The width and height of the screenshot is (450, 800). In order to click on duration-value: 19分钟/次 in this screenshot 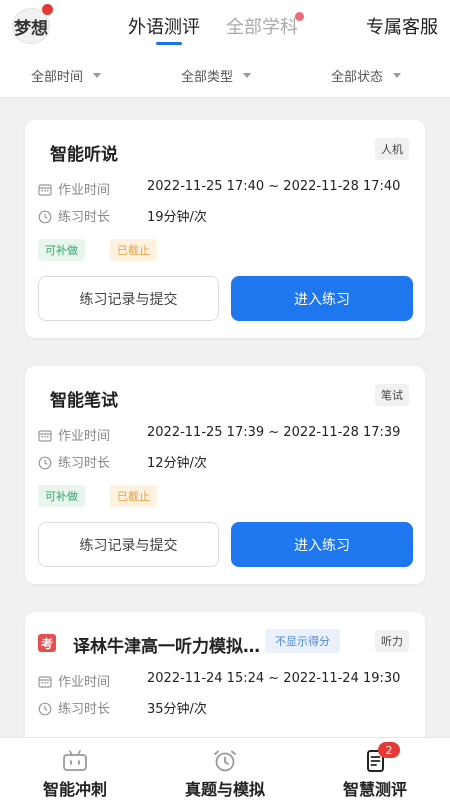, I will do `click(177, 217)`.